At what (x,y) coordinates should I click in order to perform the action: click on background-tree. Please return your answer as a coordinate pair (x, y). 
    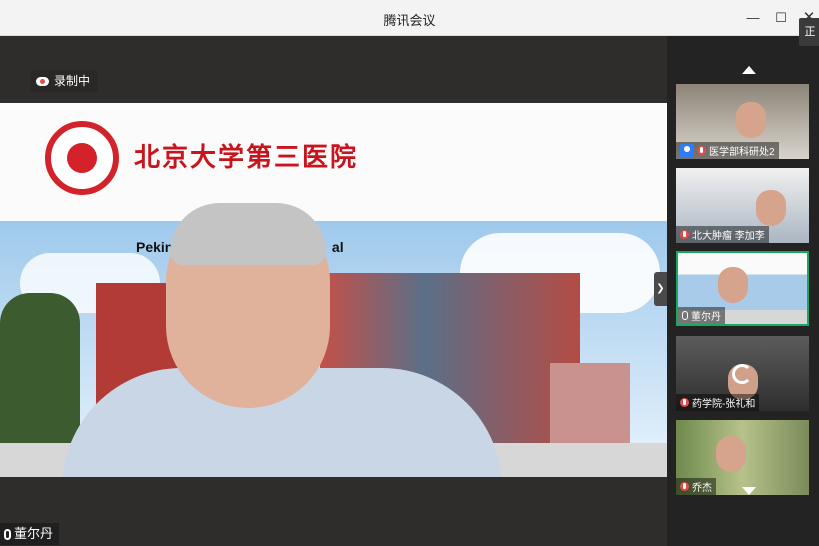
    Looking at the image, I should click on (40, 368).